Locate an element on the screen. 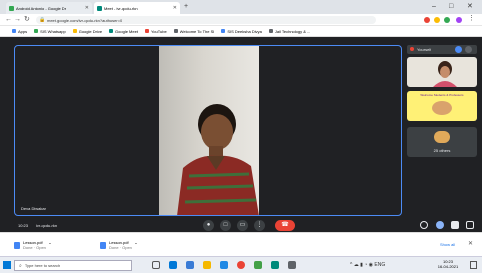 The height and width of the screenshot is (273, 482). bookmark-apps: Apps is located at coordinates (19, 31).